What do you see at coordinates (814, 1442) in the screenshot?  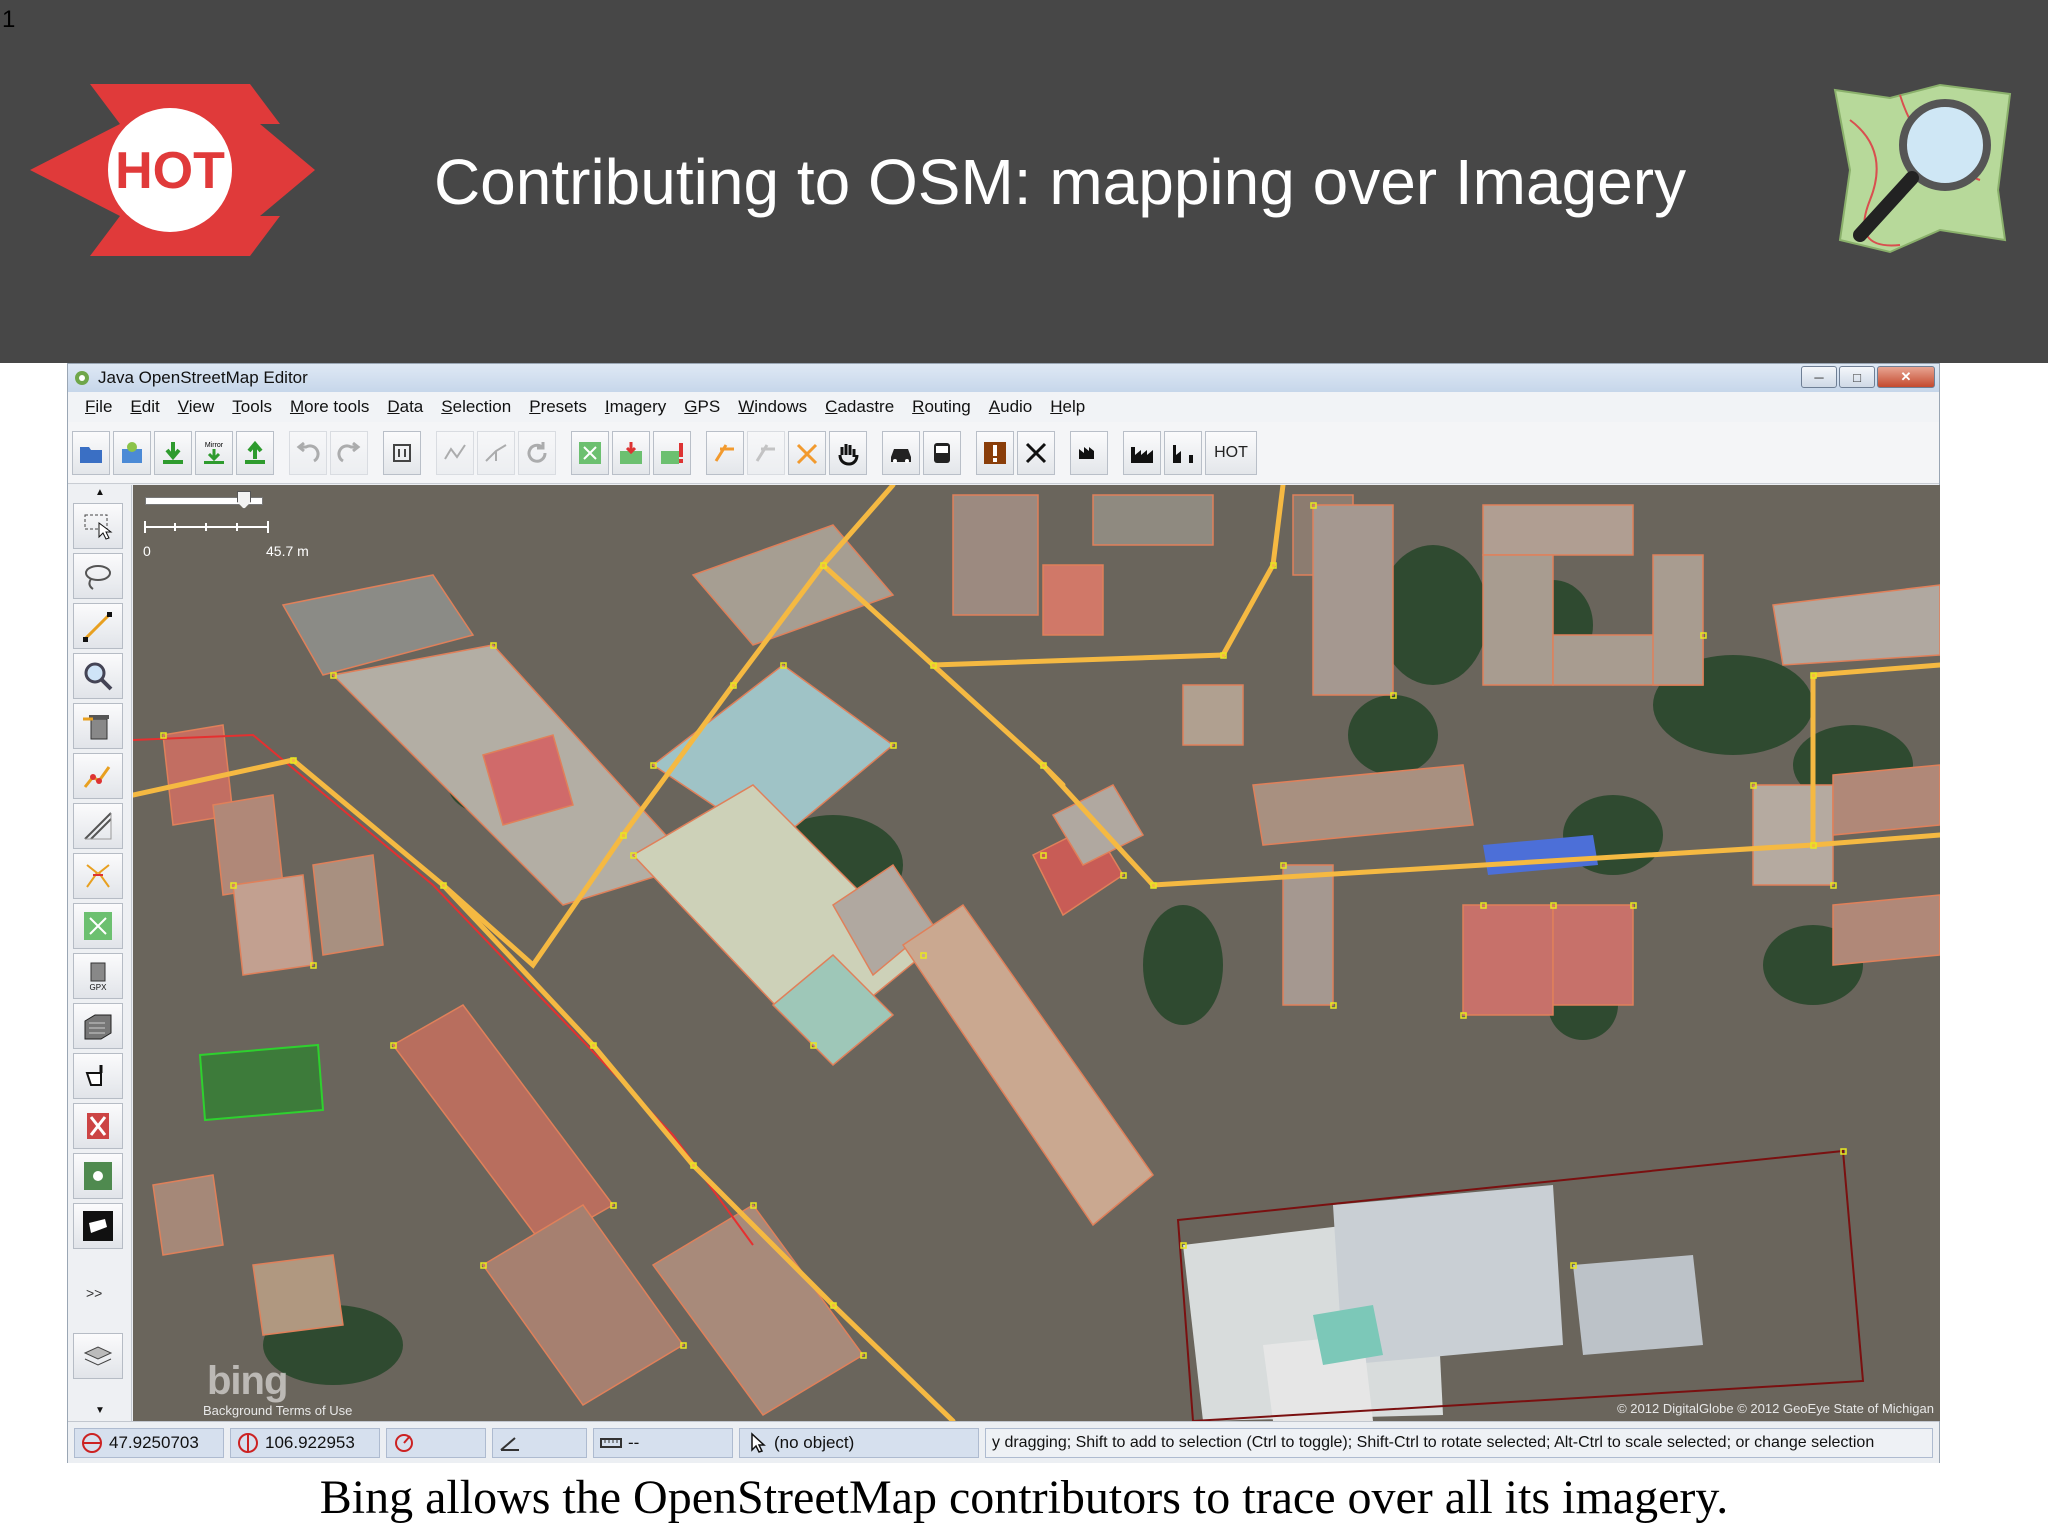 I see `object-value: (no object)` at bounding box center [814, 1442].